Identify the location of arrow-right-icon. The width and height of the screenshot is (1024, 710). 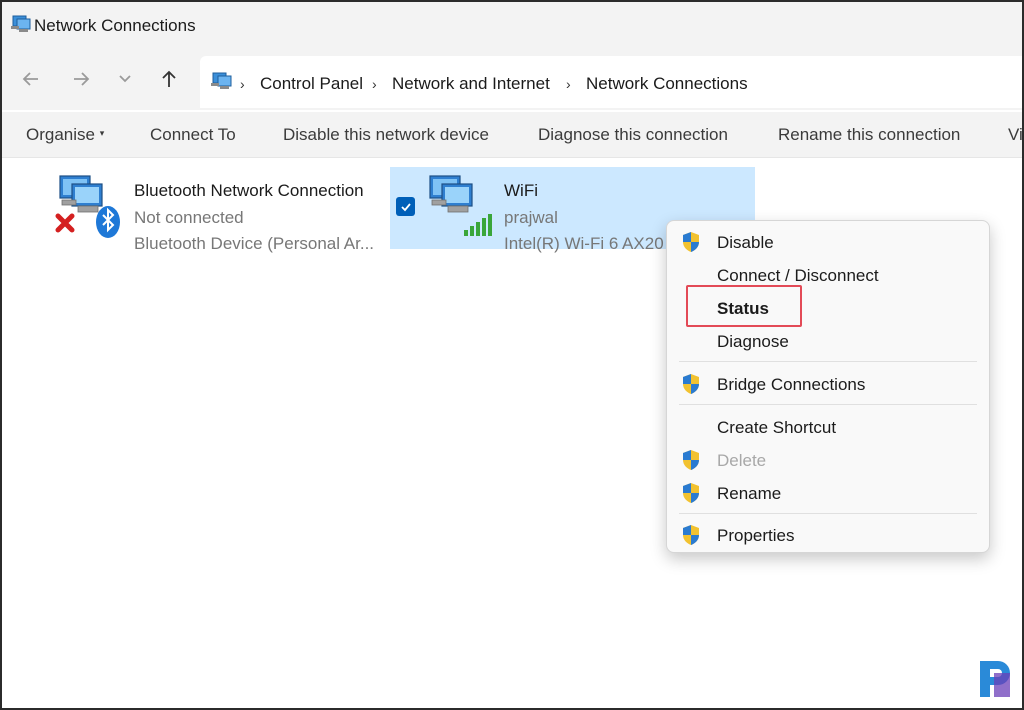
(82, 79).